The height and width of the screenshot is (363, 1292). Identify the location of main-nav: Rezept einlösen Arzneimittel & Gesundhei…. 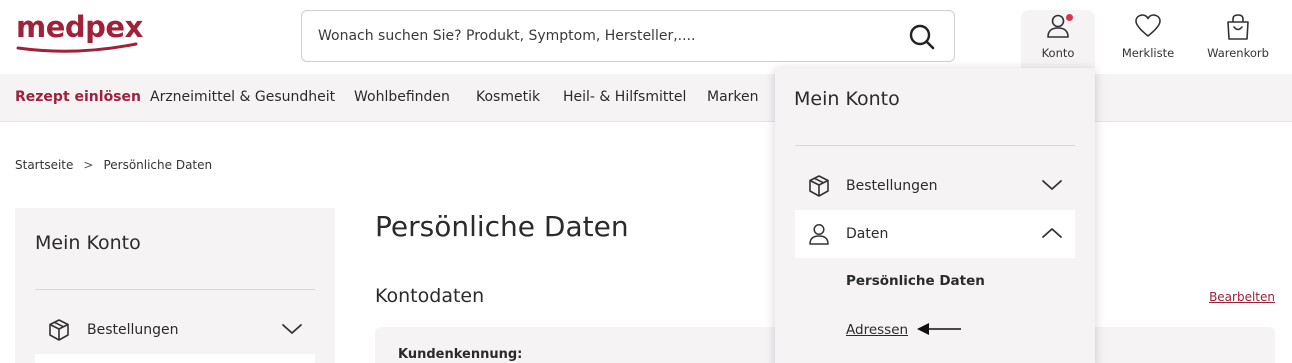
(646, 98).